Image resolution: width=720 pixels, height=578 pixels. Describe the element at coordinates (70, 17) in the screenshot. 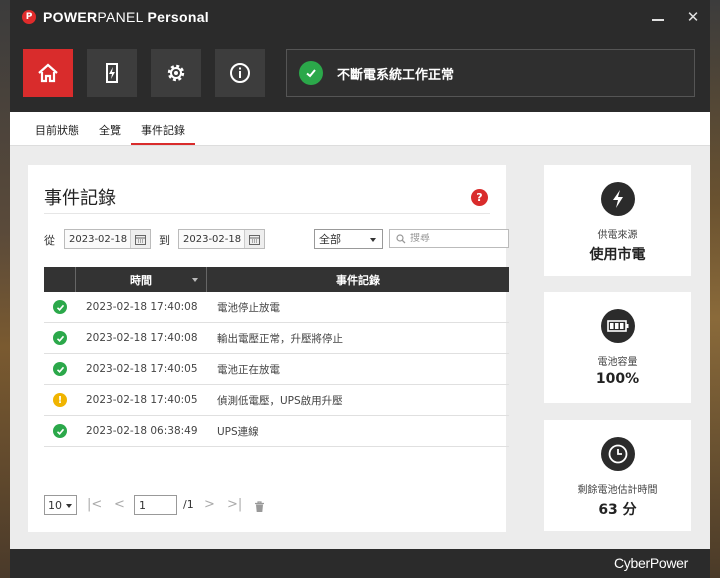

I see `app-title-power: POWER` at that location.